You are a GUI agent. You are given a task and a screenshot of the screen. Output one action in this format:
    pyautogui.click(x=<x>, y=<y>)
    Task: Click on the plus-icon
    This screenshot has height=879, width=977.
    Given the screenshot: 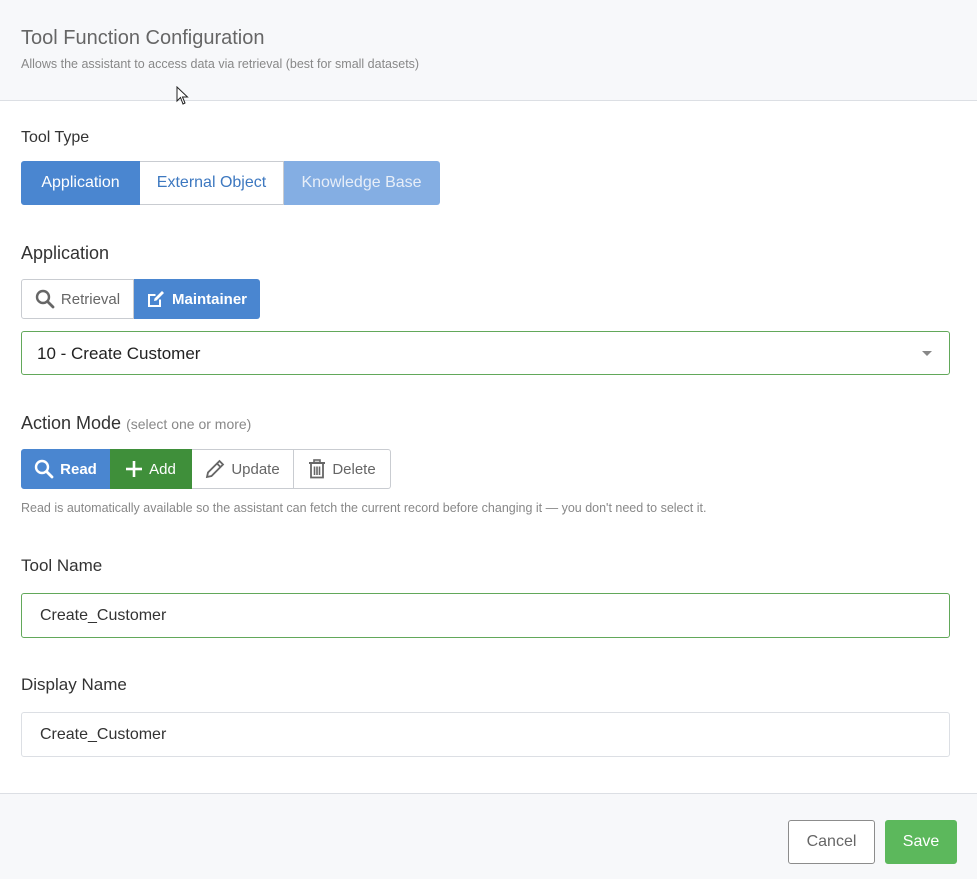 What is the action you would take?
    pyautogui.click(x=134, y=469)
    